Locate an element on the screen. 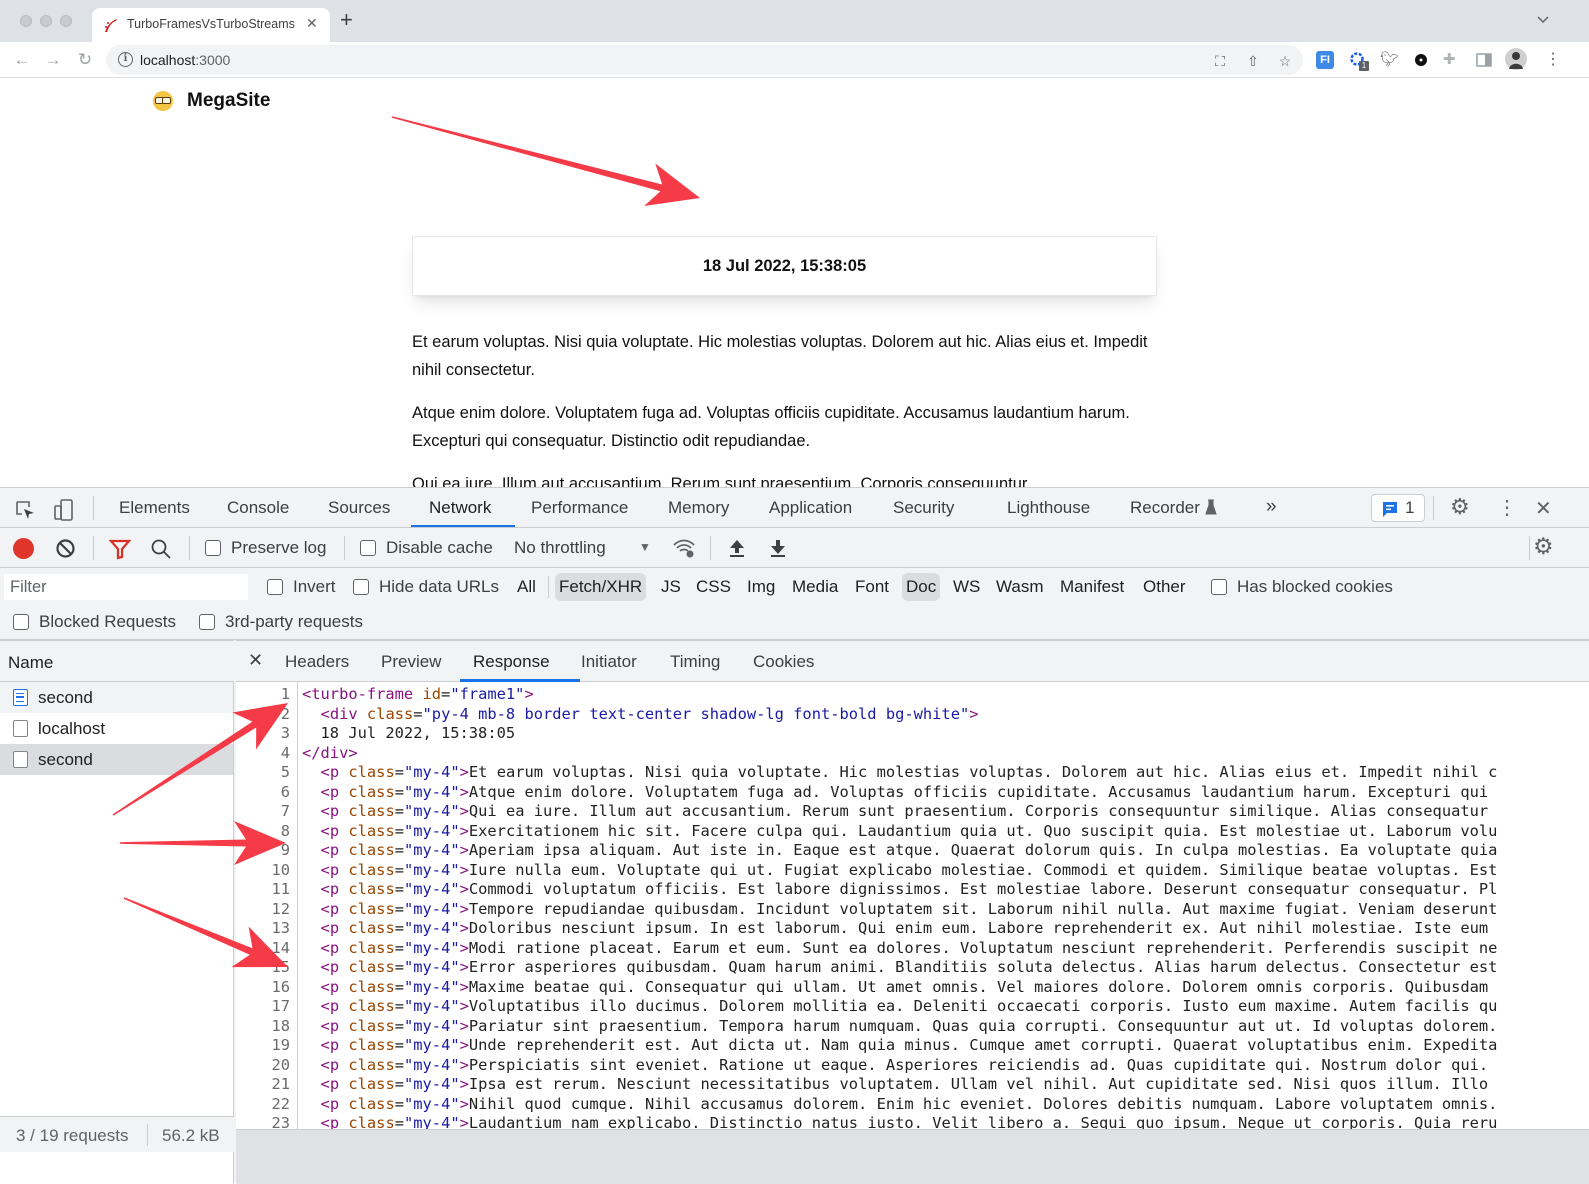 This screenshot has height=1184, width=1589. tab-close-icon: ✕ is located at coordinates (312, 23).